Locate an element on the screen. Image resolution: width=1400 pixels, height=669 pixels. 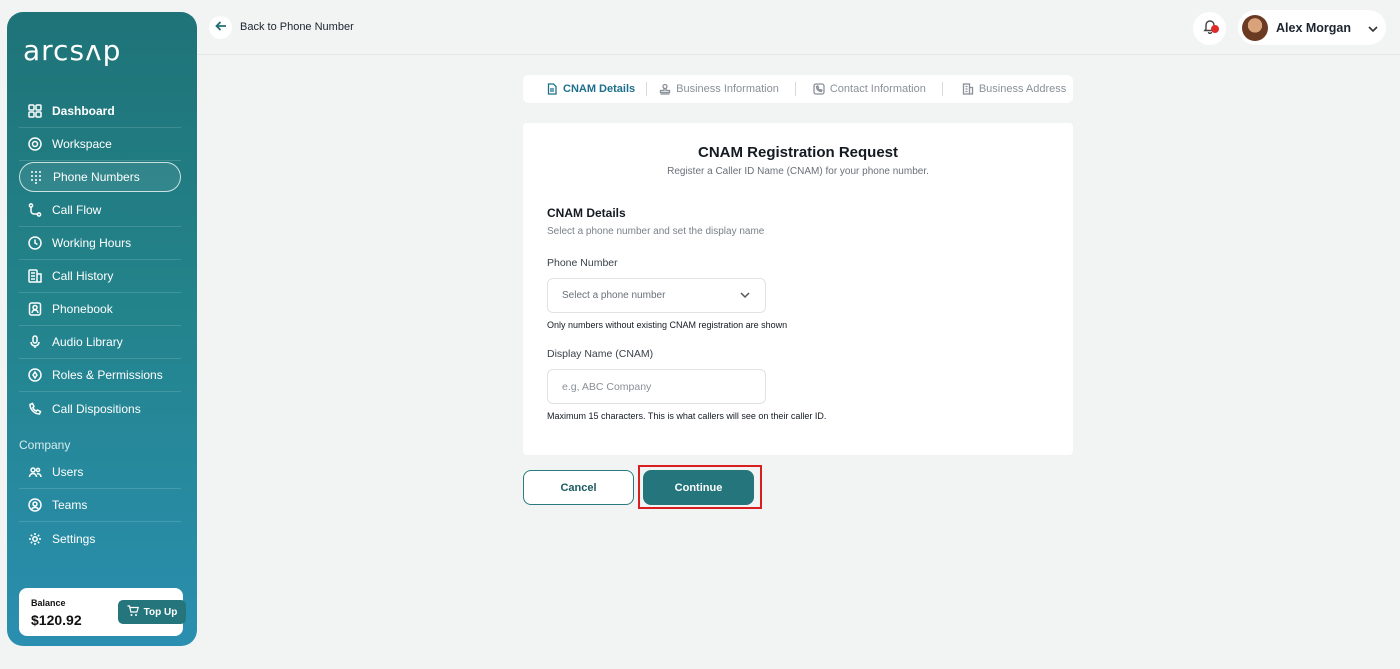
section-title: CNAM Details is located at coordinates (586, 213).